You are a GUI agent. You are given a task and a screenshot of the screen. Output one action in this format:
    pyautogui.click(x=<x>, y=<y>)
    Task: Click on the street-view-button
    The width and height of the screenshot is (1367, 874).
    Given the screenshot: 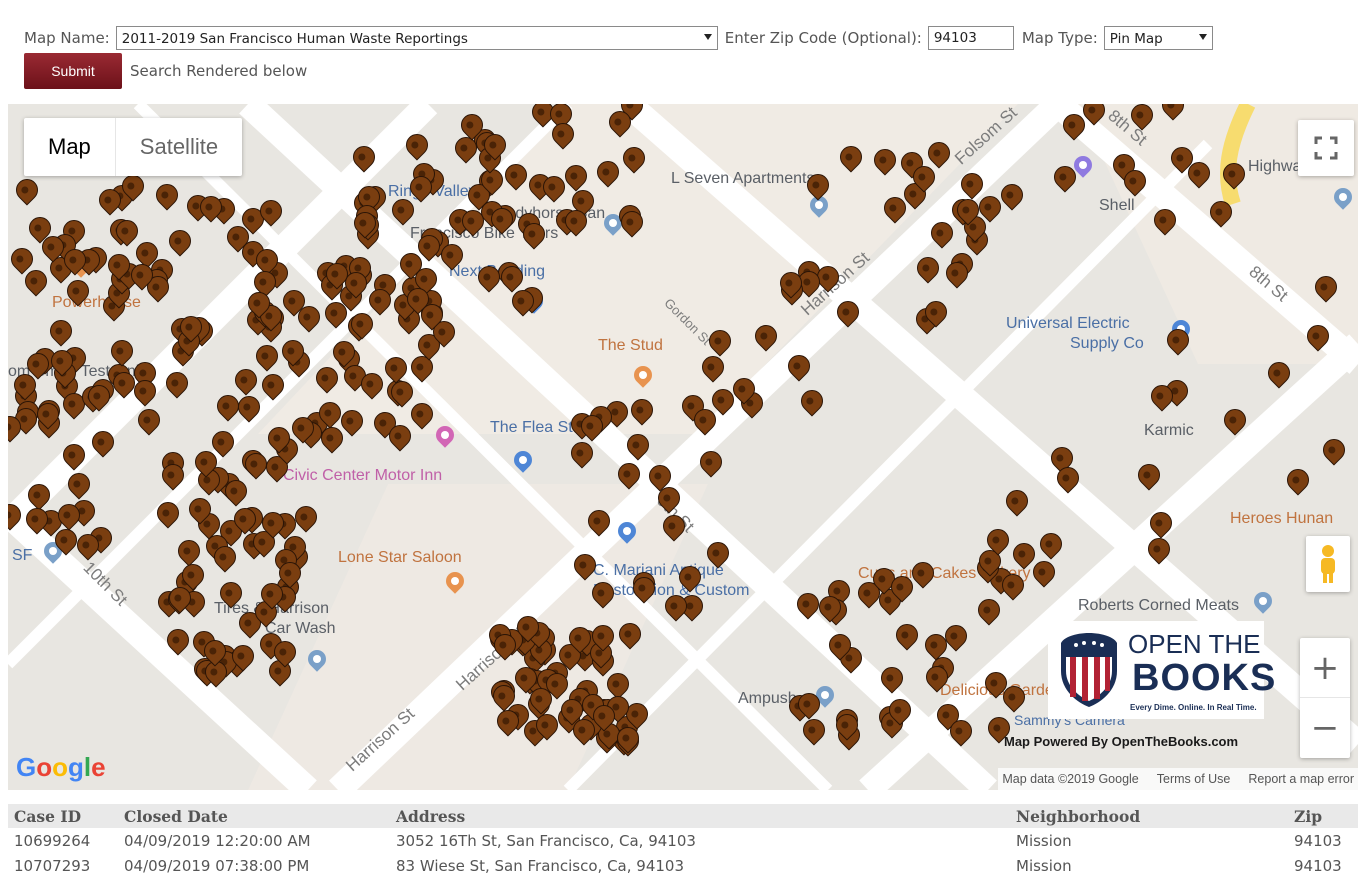 What is the action you would take?
    pyautogui.click(x=1328, y=564)
    